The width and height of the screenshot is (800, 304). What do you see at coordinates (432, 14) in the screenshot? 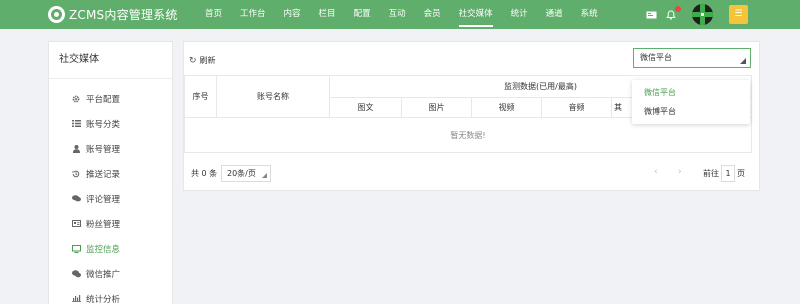
I see `nav-item-member: 会员` at bounding box center [432, 14].